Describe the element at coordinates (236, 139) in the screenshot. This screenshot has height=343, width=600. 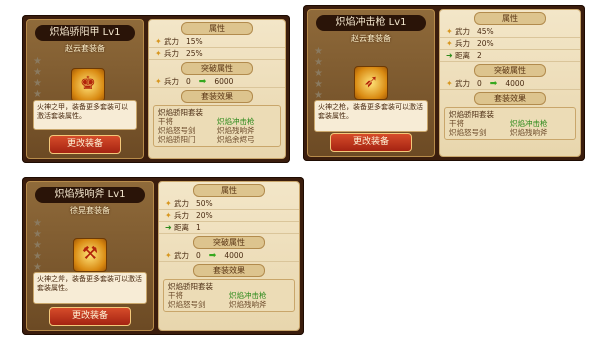
I see `set-item: 炽焰余烬弓` at that location.